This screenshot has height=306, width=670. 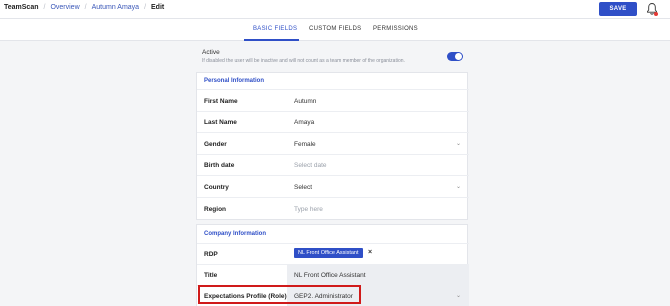 What do you see at coordinates (333, 100) in the screenshot?
I see `first-name-row: First Name Autumn` at bounding box center [333, 100].